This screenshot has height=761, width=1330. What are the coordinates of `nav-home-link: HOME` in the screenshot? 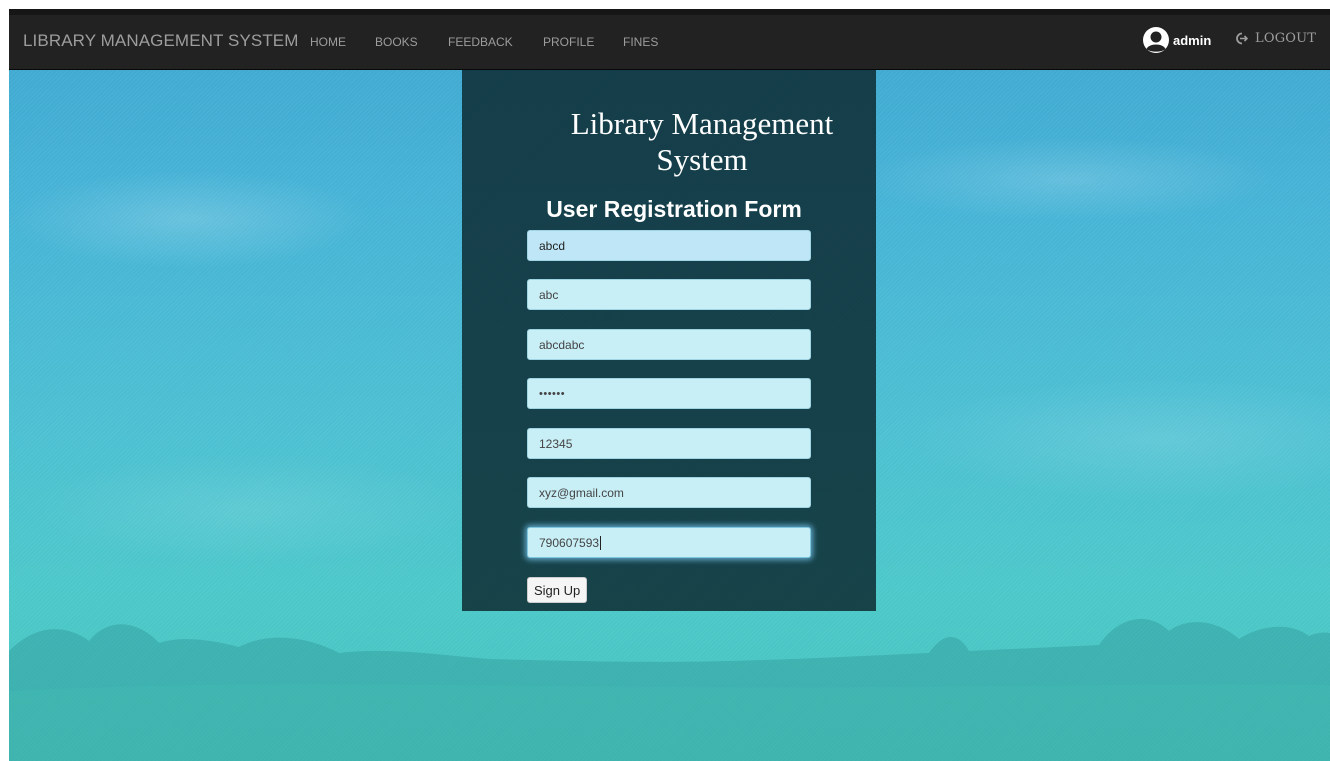 It's located at (328, 42).